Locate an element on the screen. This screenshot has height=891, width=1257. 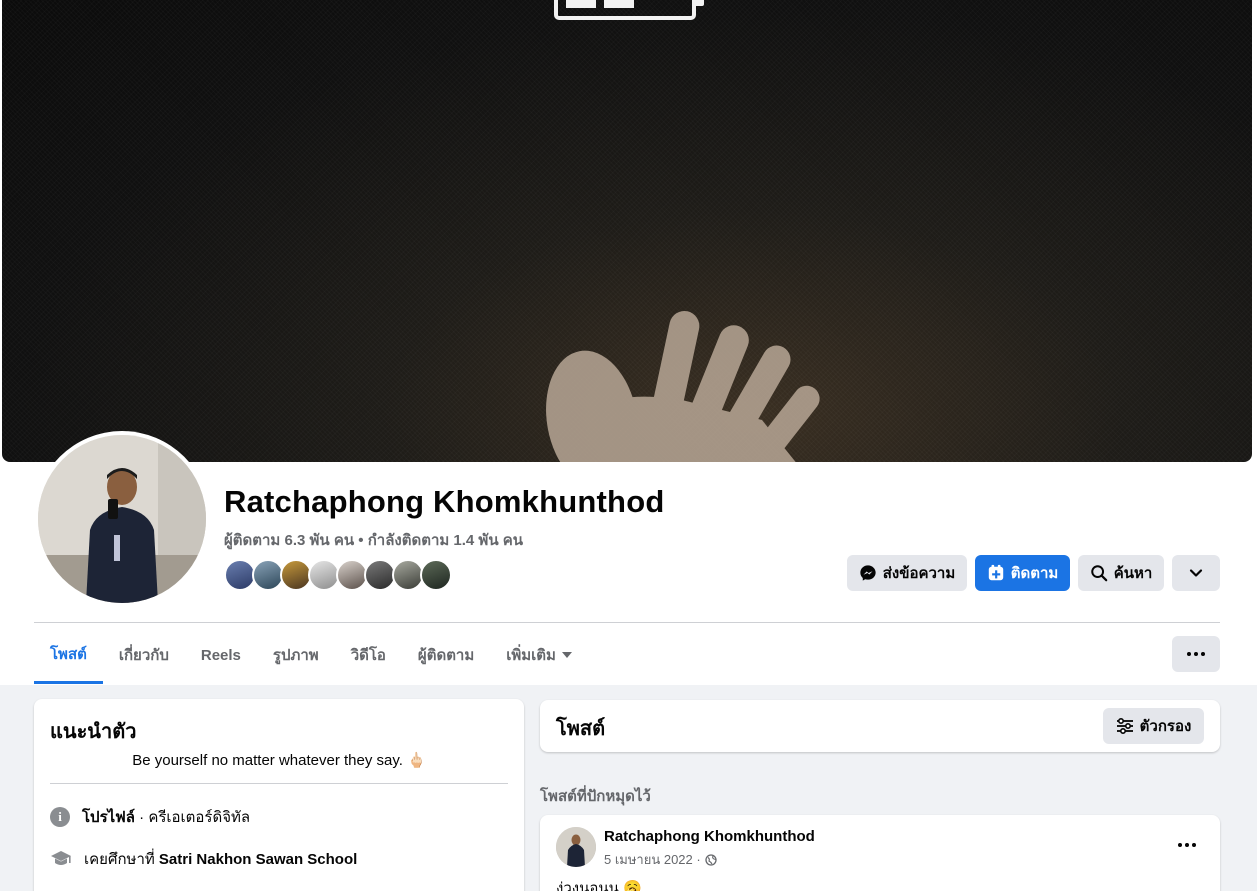
tab-about: เกี่ยวกับ is located at coordinates (144, 655).